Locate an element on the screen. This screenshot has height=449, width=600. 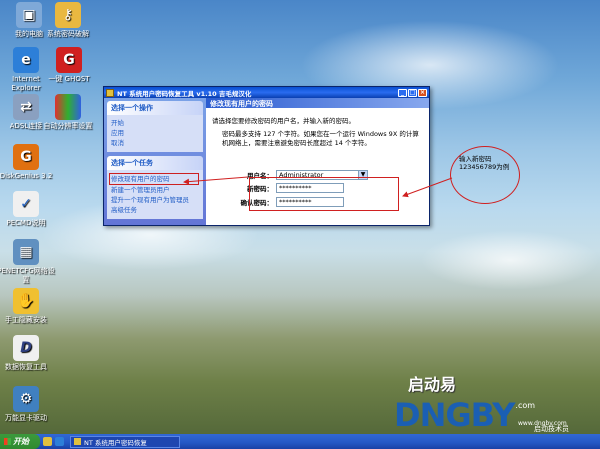
start-label: 开始 is located at coordinates (21, 441).